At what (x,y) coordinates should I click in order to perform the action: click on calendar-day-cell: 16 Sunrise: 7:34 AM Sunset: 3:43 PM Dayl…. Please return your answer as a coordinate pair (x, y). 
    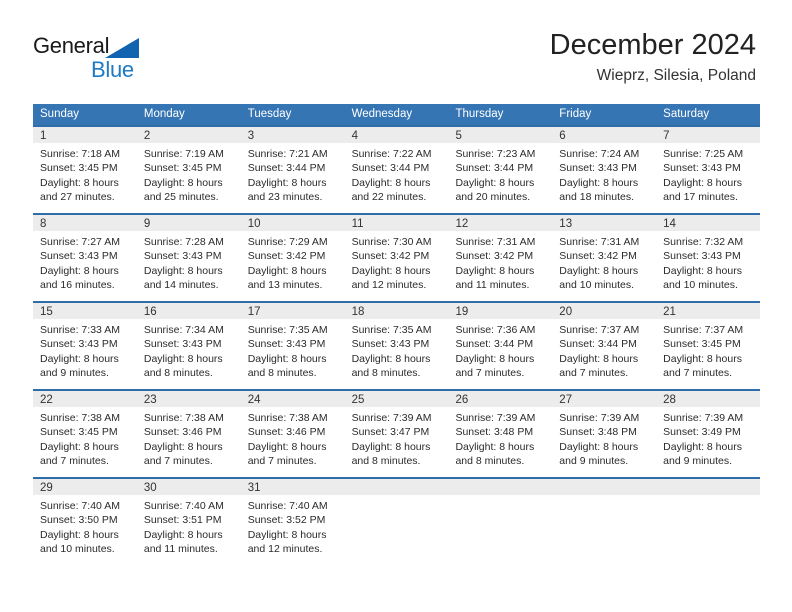
    Looking at the image, I should click on (188, 345).